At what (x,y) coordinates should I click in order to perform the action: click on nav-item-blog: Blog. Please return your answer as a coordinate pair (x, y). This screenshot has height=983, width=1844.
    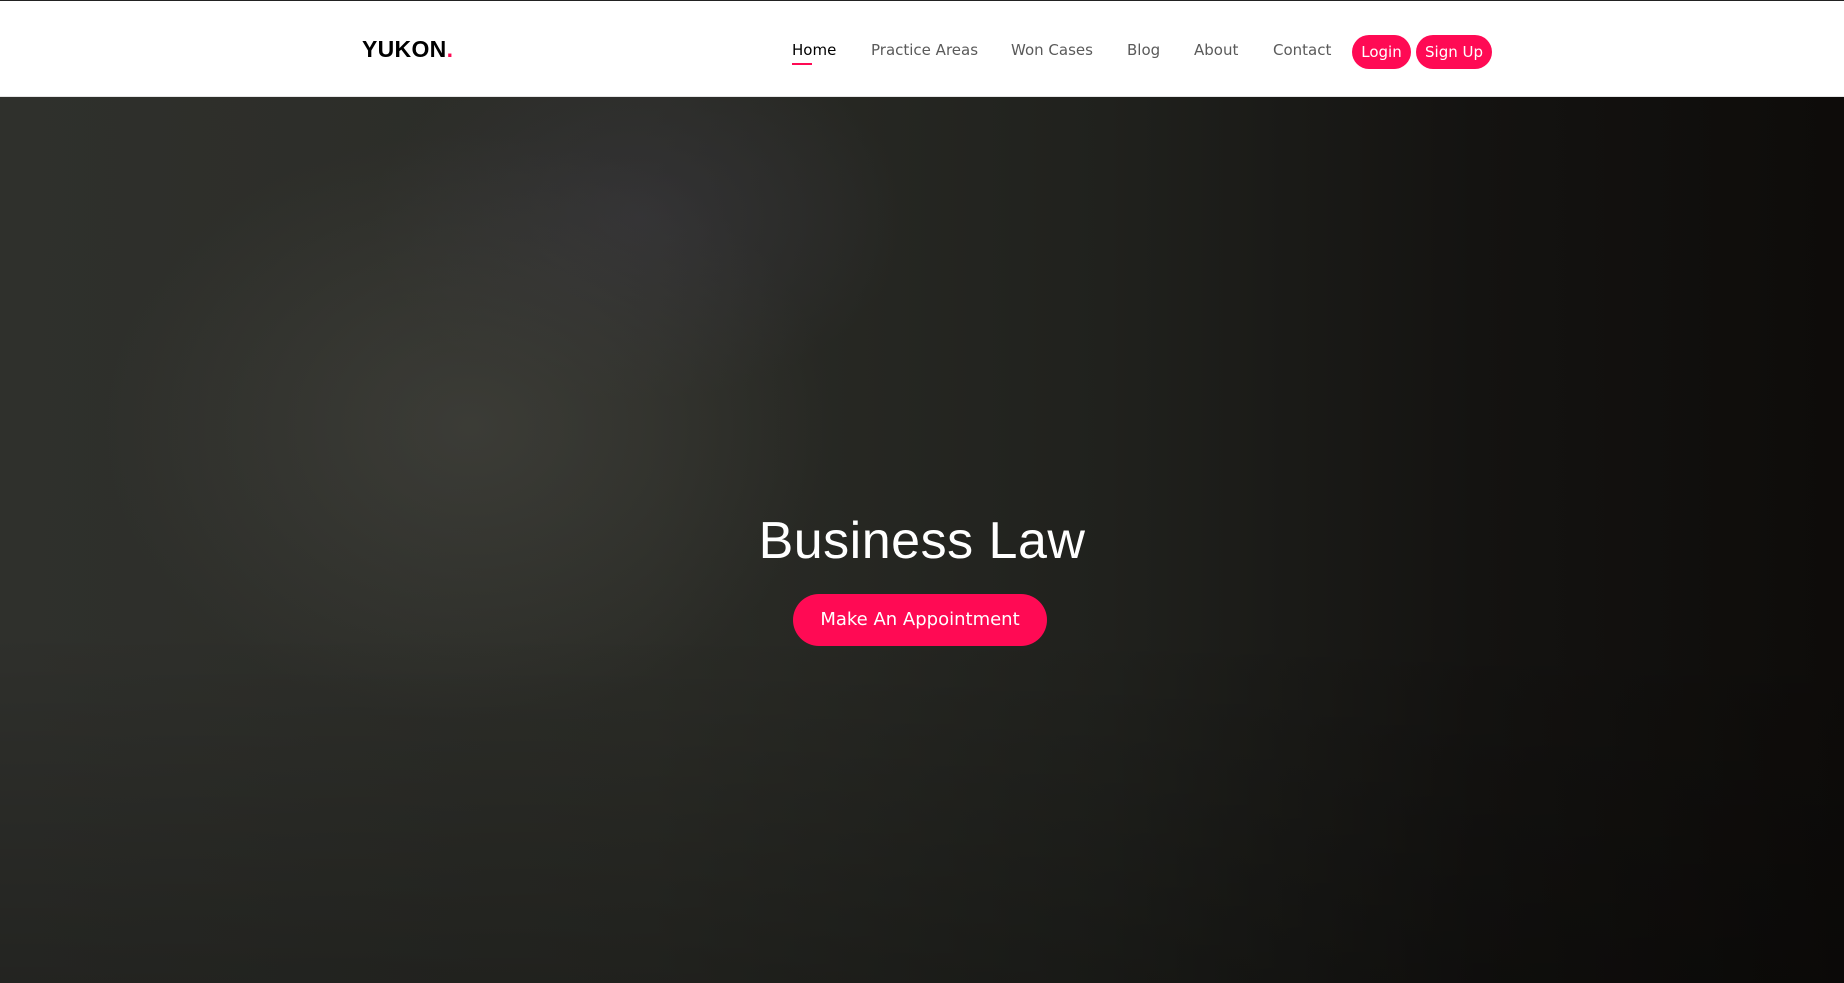
    Looking at the image, I should click on (1143, 50).